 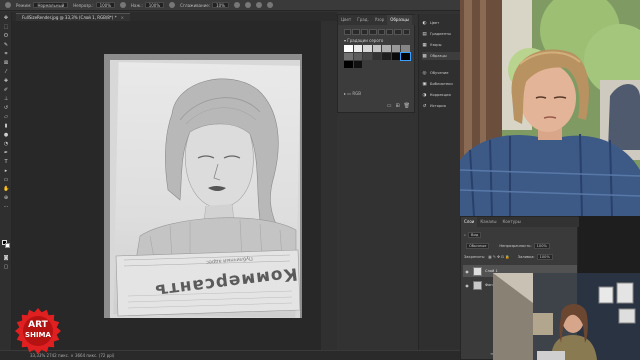 I want to click on tab-paths: Контуры, so click(x=511, y=222).